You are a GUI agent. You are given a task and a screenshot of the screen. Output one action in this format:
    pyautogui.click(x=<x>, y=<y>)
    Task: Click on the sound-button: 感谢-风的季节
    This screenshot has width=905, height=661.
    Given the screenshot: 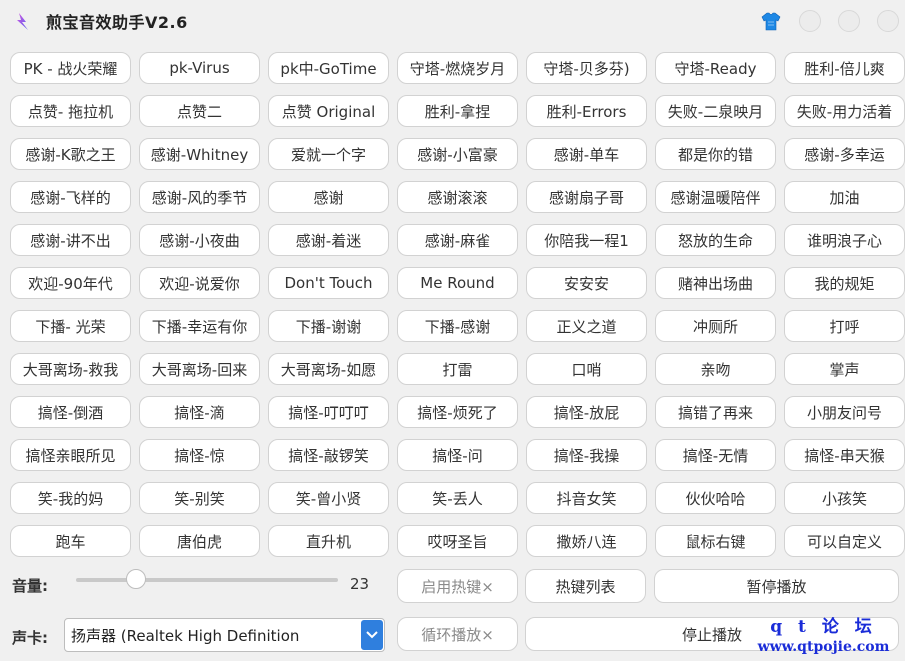 What is the action you would take?
    pyautogui.click(x=199, y=197)
    